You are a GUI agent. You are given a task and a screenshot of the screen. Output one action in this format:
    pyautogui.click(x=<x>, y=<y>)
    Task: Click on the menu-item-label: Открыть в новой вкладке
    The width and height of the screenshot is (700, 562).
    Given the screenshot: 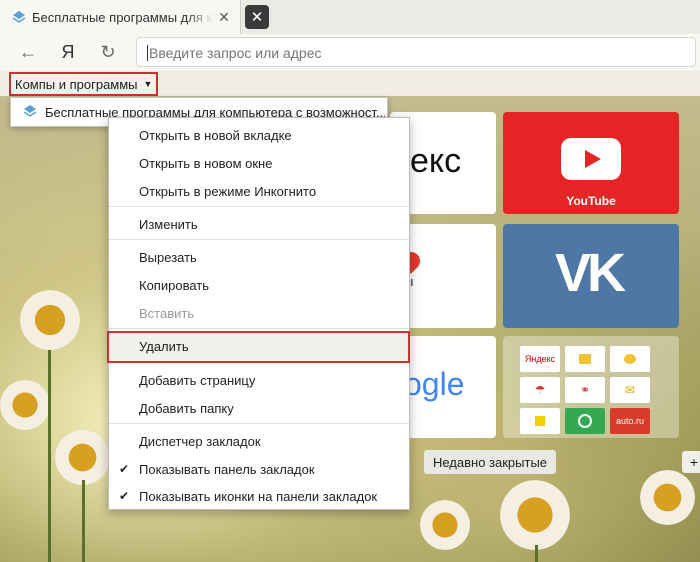 What is the action you would take?
    pyautogui.click(x=215, y=135)
    